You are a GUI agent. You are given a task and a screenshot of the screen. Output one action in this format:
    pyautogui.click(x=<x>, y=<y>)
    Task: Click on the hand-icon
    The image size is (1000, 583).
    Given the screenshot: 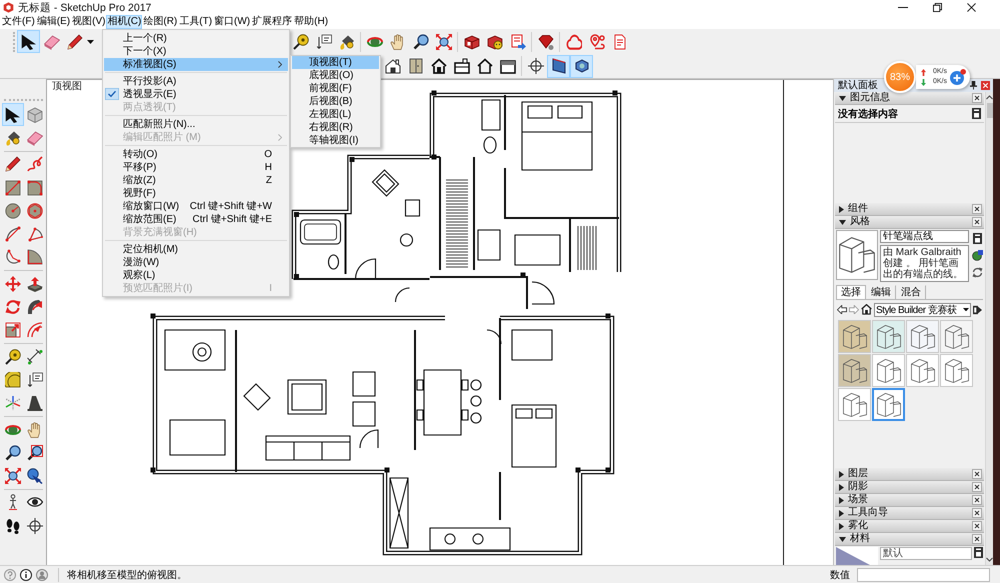 What is the action you would take?
    pyautogui.click(x=398, y=42)
    